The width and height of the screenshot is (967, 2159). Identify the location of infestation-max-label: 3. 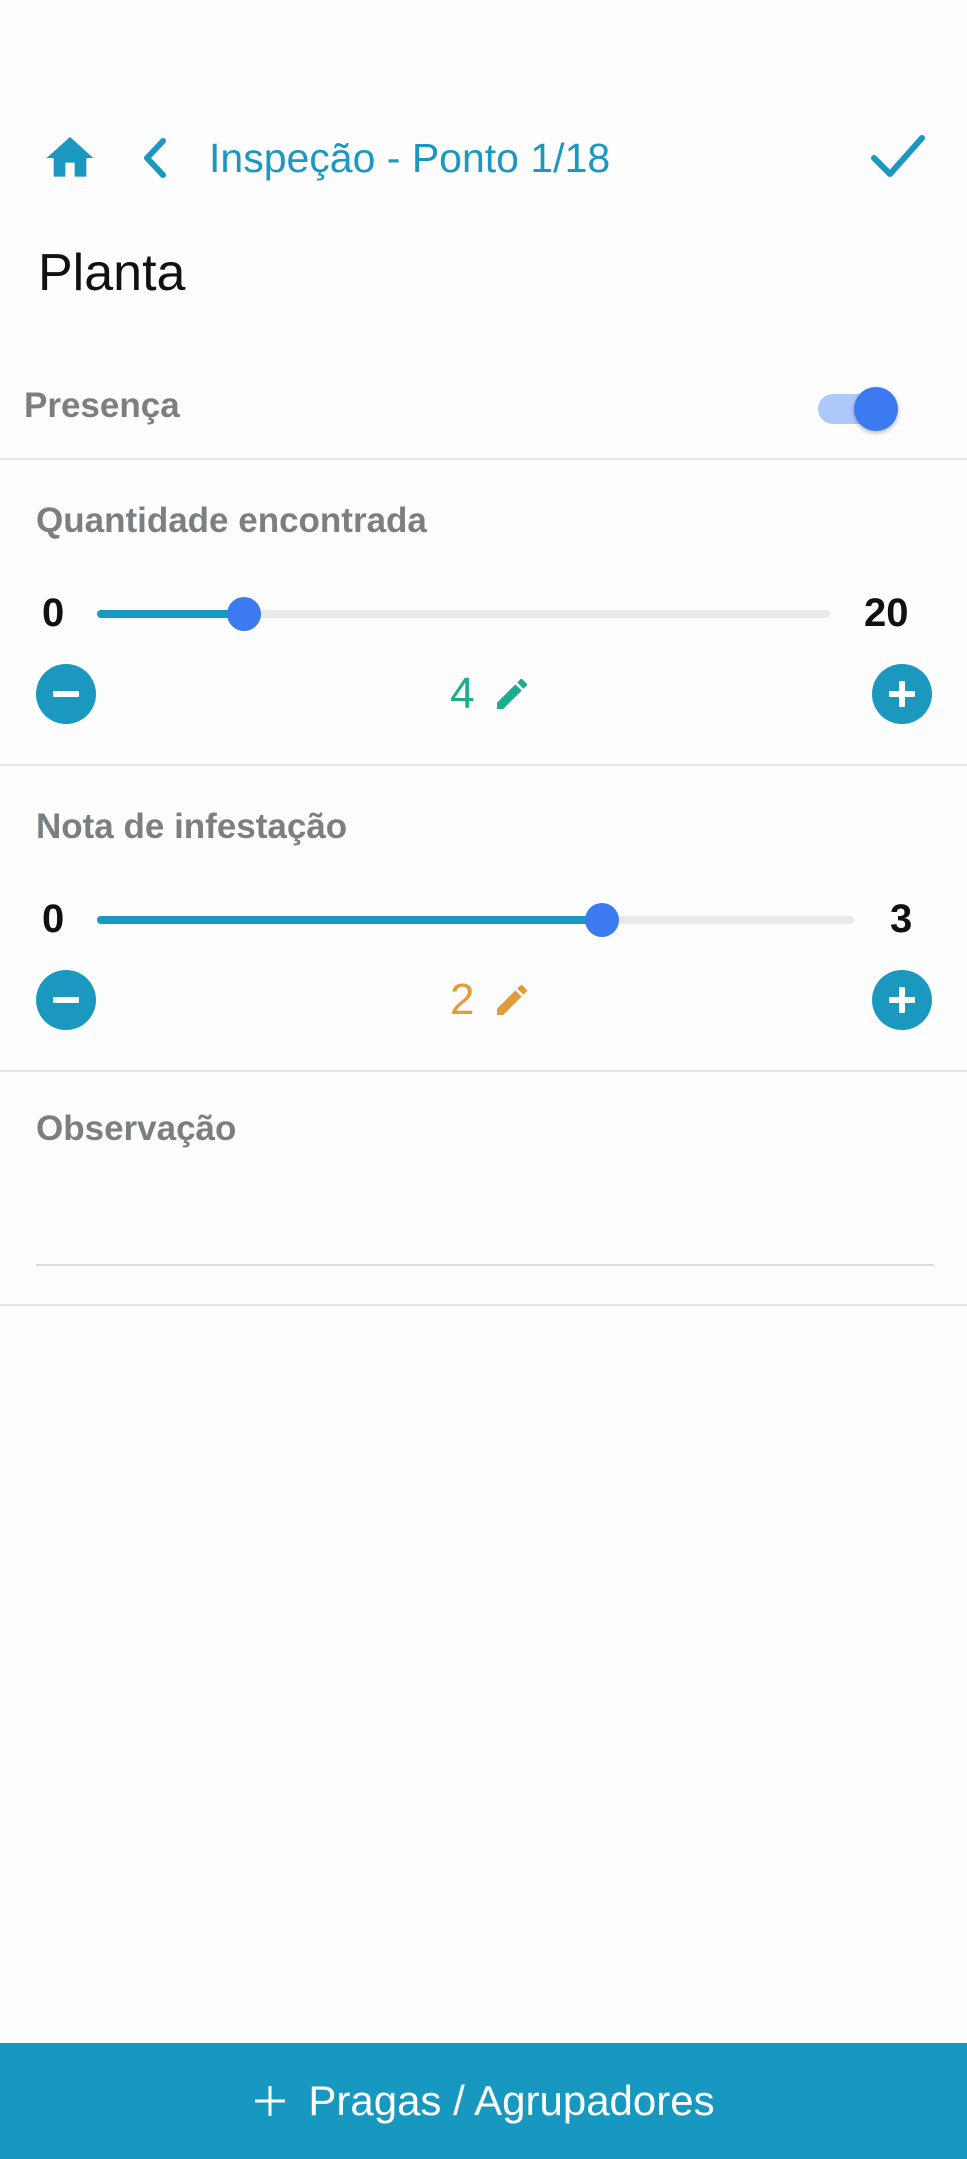
(901, 919).